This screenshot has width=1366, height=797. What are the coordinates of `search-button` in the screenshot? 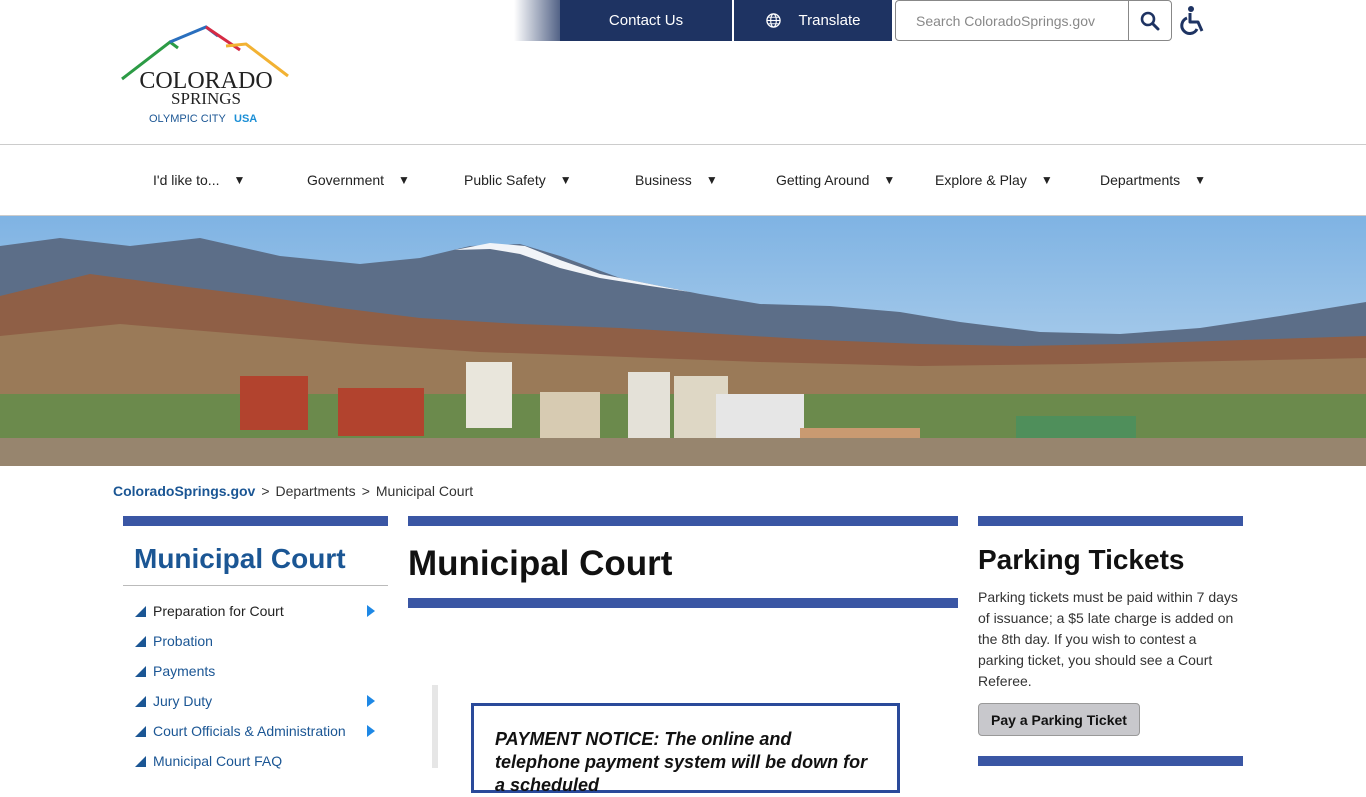 It's located at (1150, 20).